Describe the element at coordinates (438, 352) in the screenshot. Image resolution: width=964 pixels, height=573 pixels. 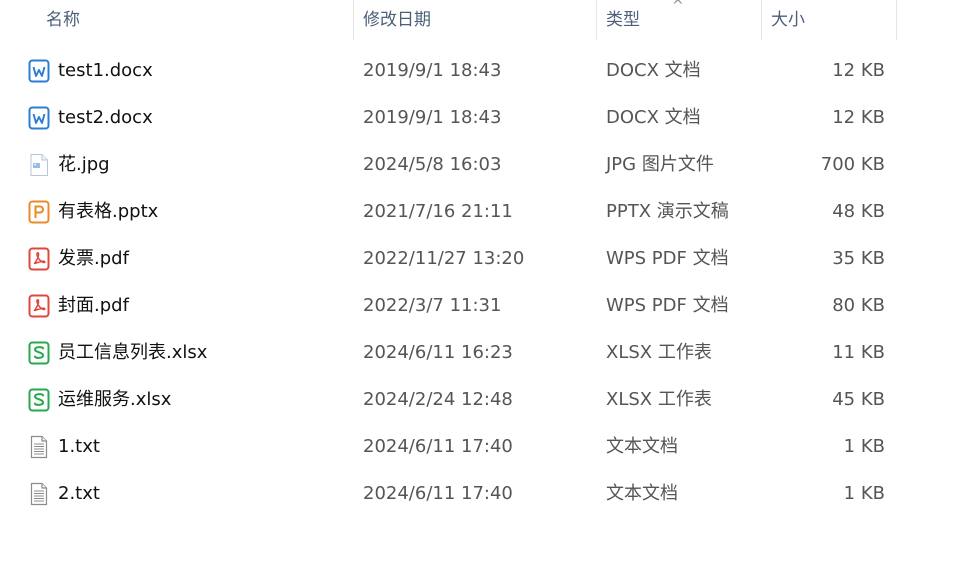
I see `file-modified-date: 2024/6/11 16:23` at that location.